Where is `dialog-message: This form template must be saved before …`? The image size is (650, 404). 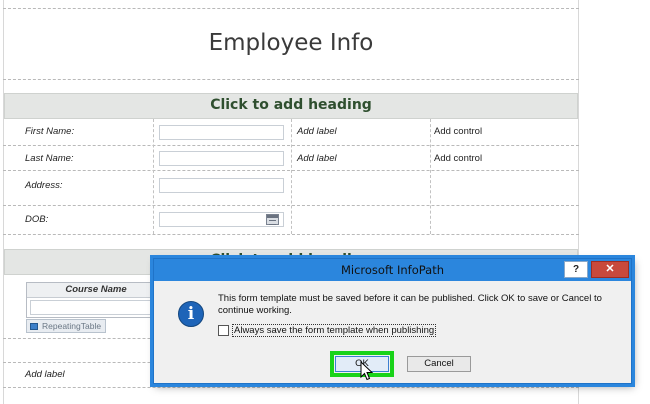
dialog-message: This form template must be saved before … is located at coordinates (410, 304).